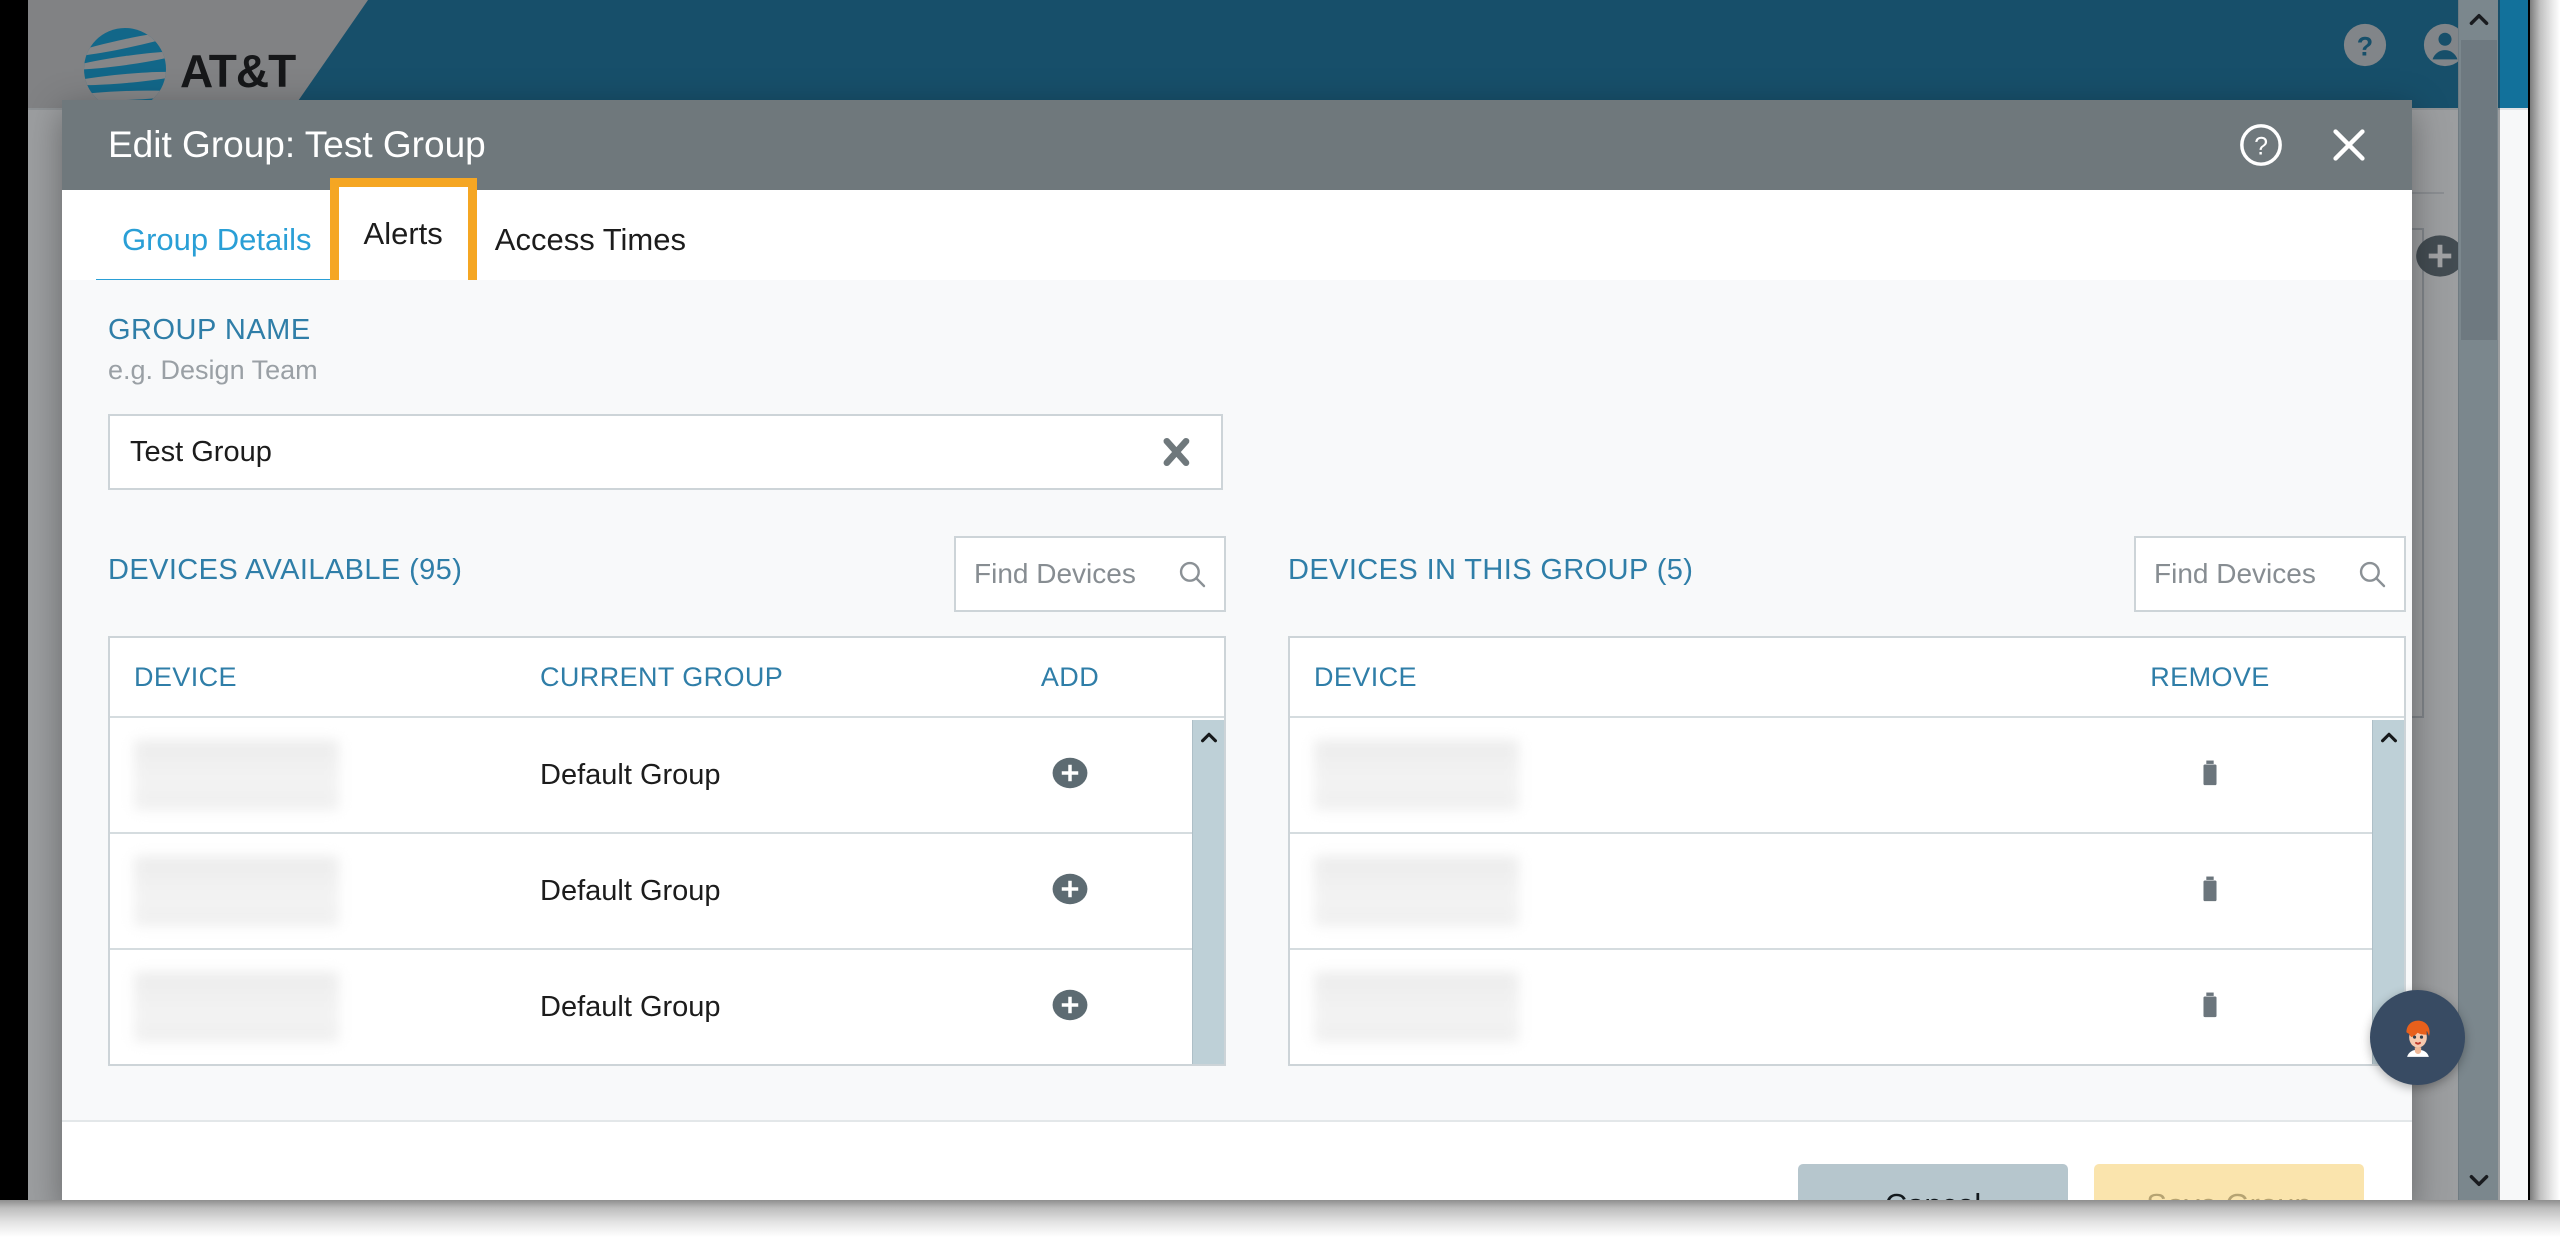 The image size is (2560, 1237). Describe the element at coordinates (1176, 452) in the screenshot. I see `clear-x-icon` at that location.